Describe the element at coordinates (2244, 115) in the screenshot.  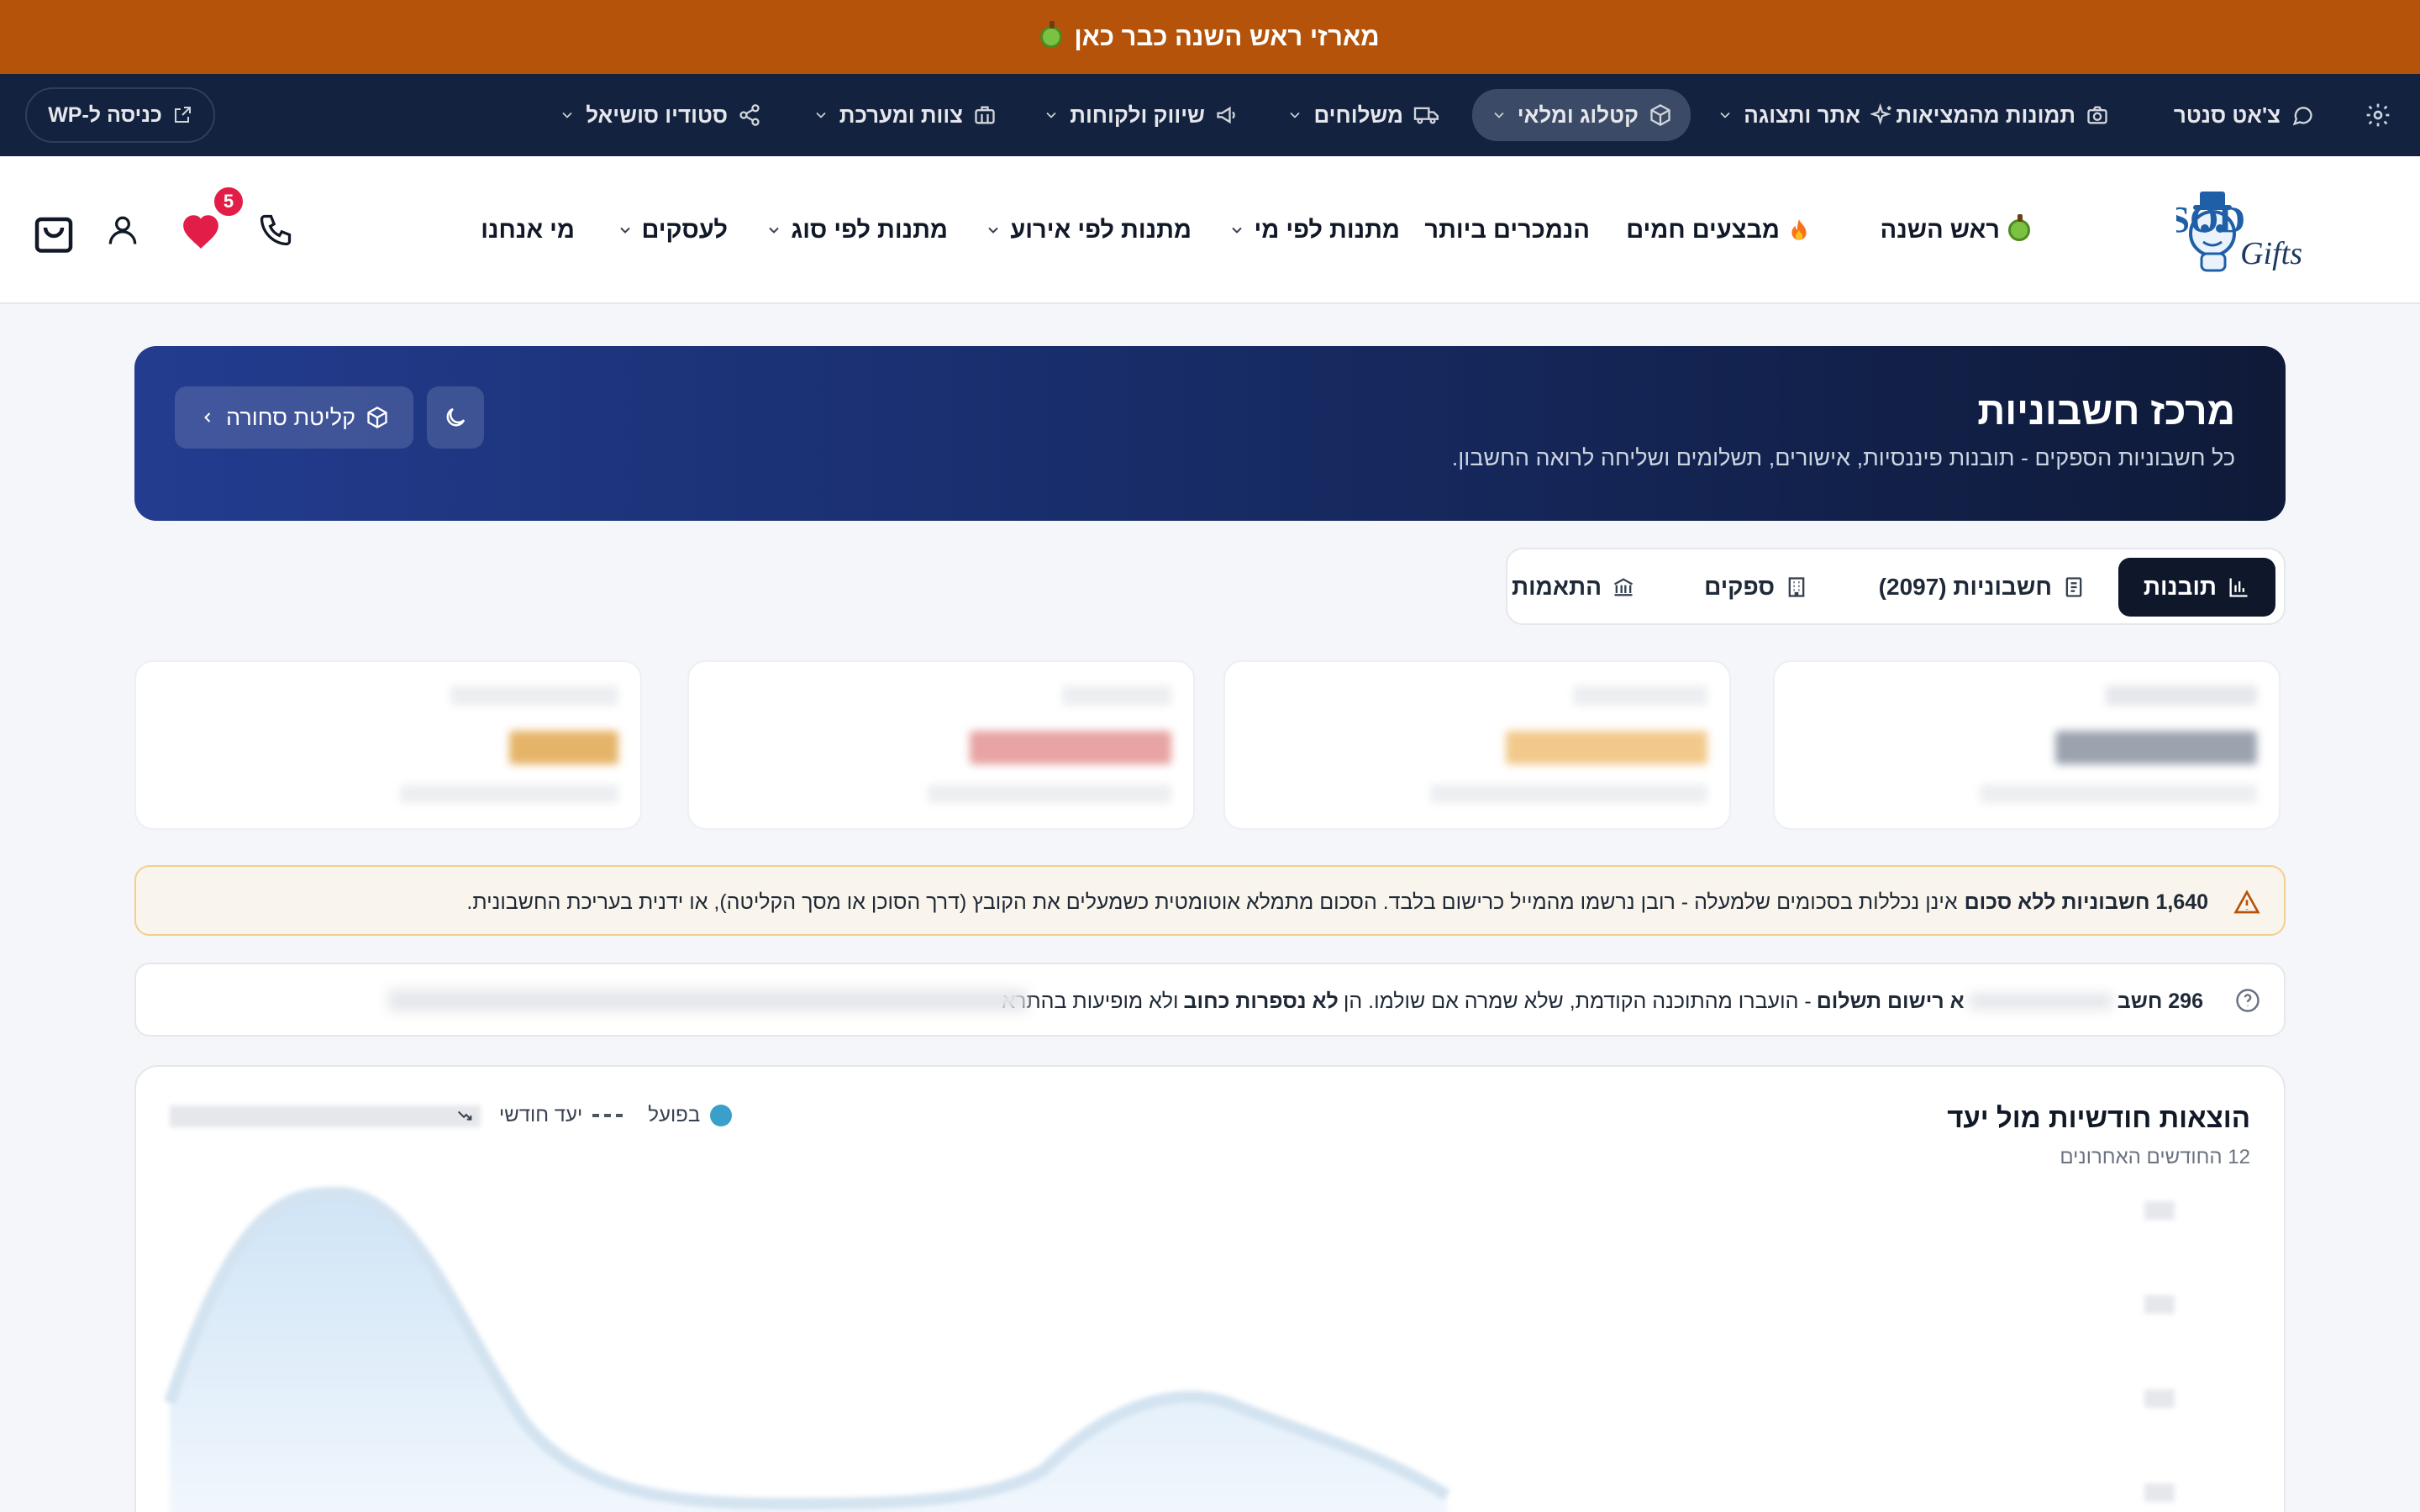
I see `admin-item-chat-center: צ'אט סנטר` at that location.